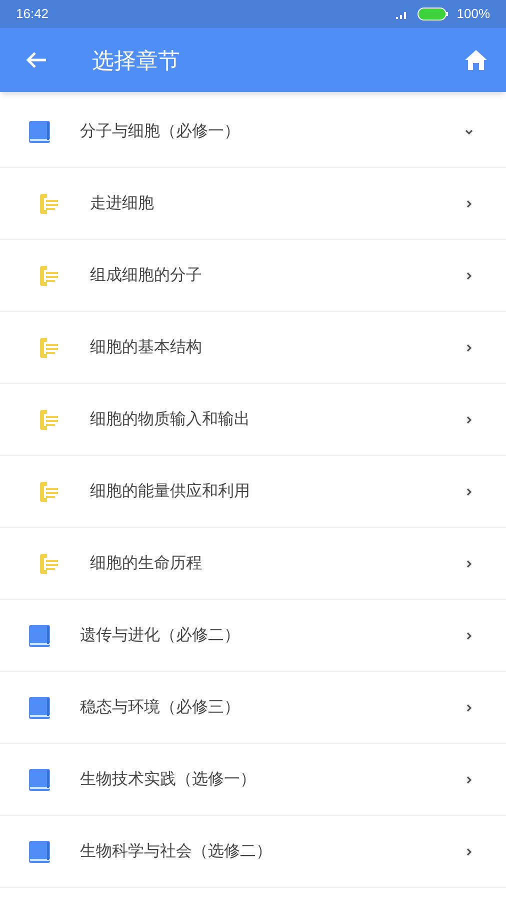 Image resolution: width=506 pixels, height=900 pixels. What do you see at coordinates (253, 276) in the screenshot?
I see `chapter-row: 组成细胞的分子` at bounding box center [253, 276].